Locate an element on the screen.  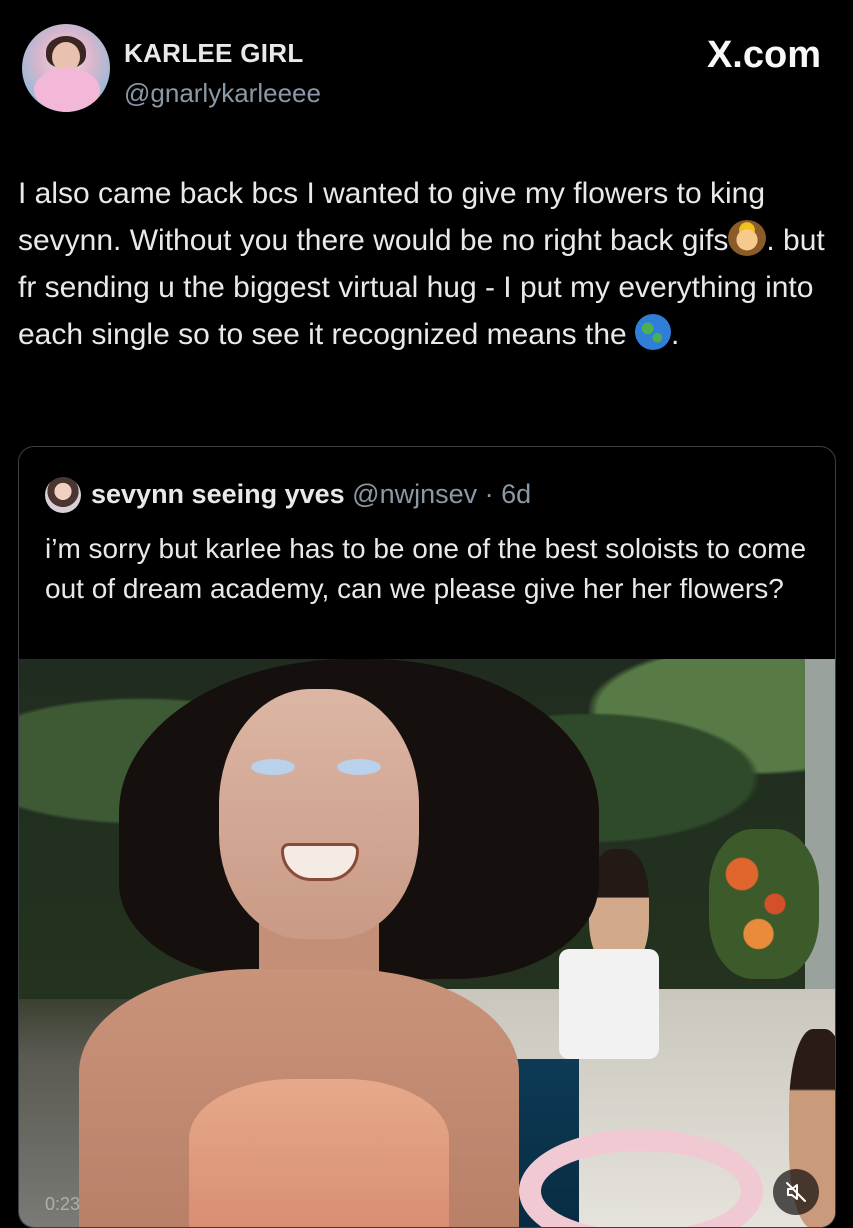
globe-americas-emoji is located at coordinates (653, 332).